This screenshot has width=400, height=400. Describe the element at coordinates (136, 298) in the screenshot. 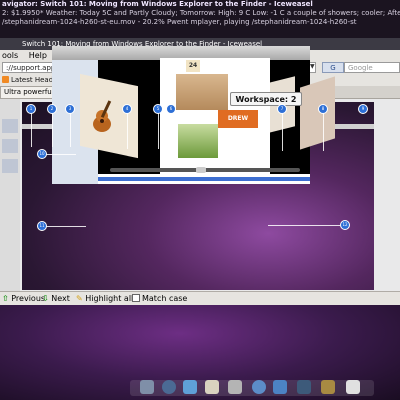

I see `checkbox-icon` at that location.